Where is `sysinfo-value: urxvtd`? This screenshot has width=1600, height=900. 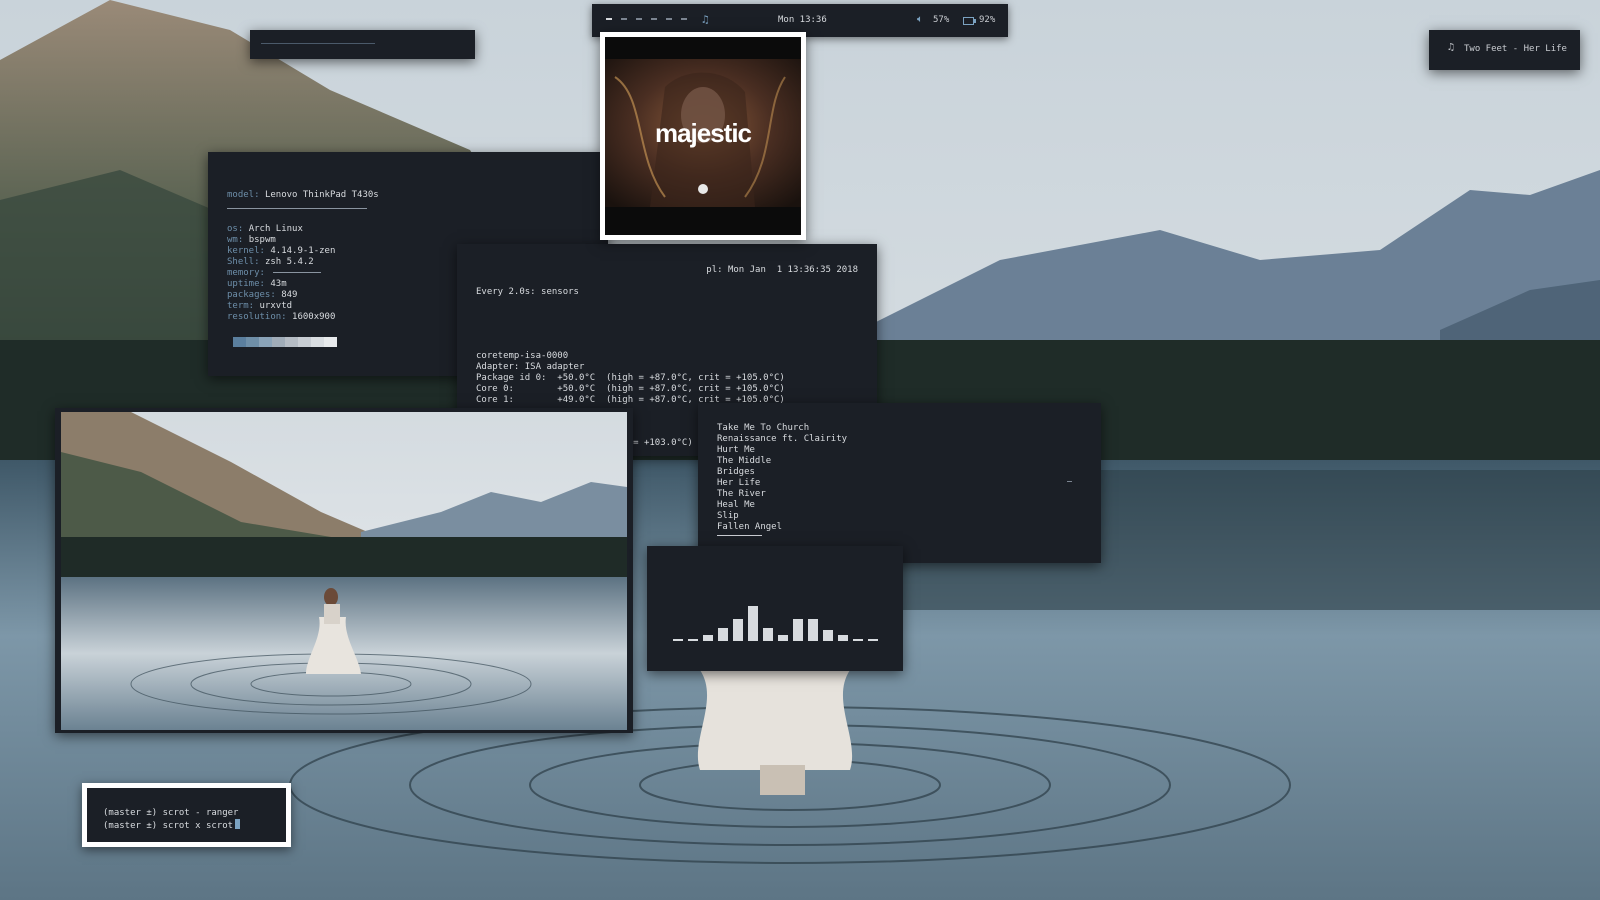
sysinfo-value: urxvtd is located at coordinates (276, 306).